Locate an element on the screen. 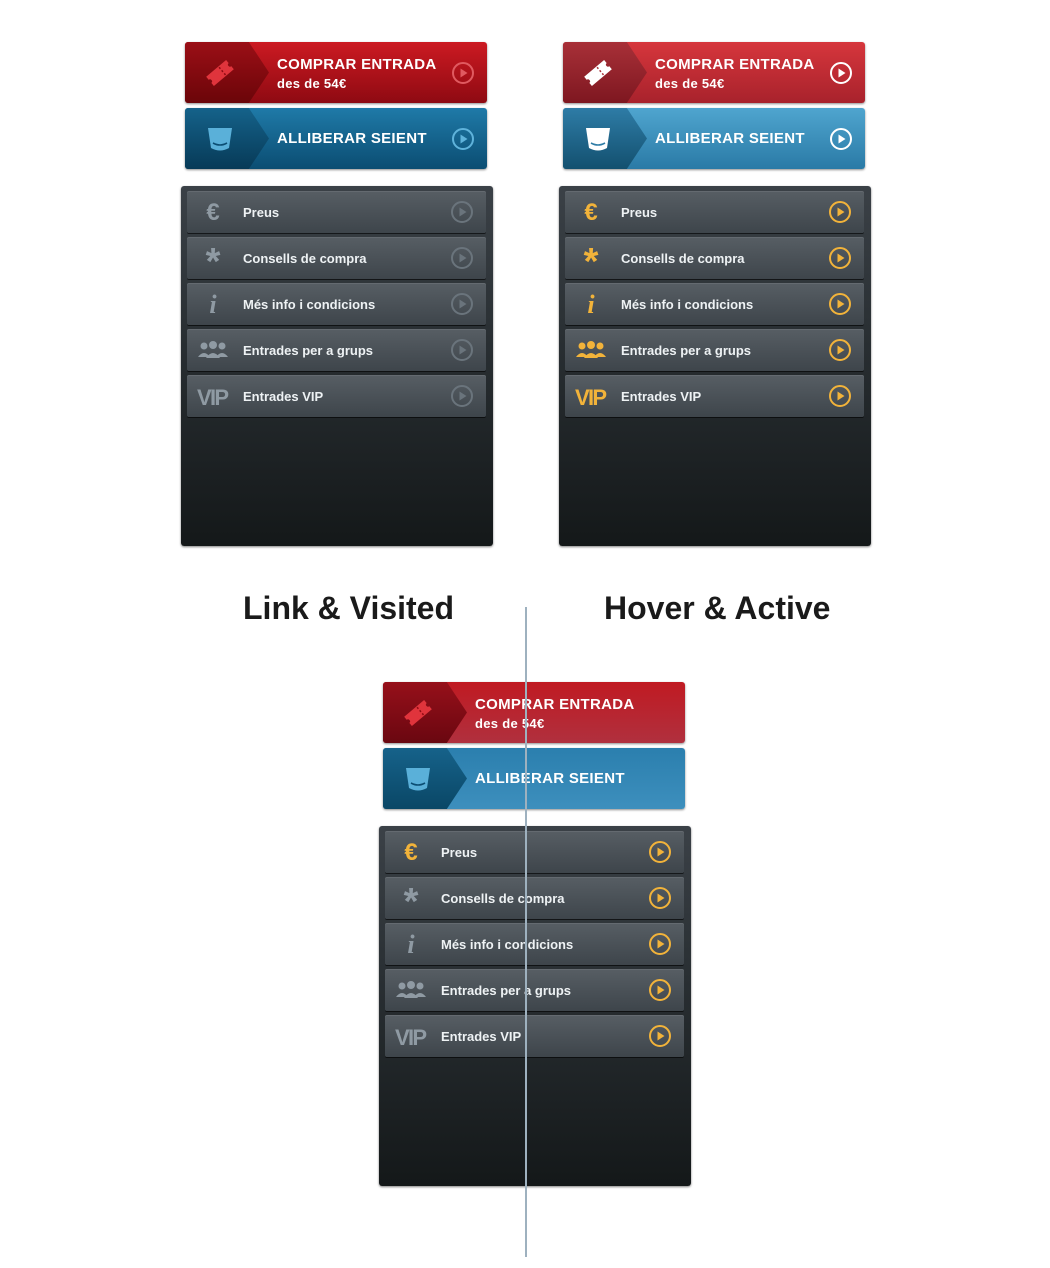 The height and width of the screenshot is (1268, 1050). hover-active-heading: Hover & Active is located at coordinates (717, 608).